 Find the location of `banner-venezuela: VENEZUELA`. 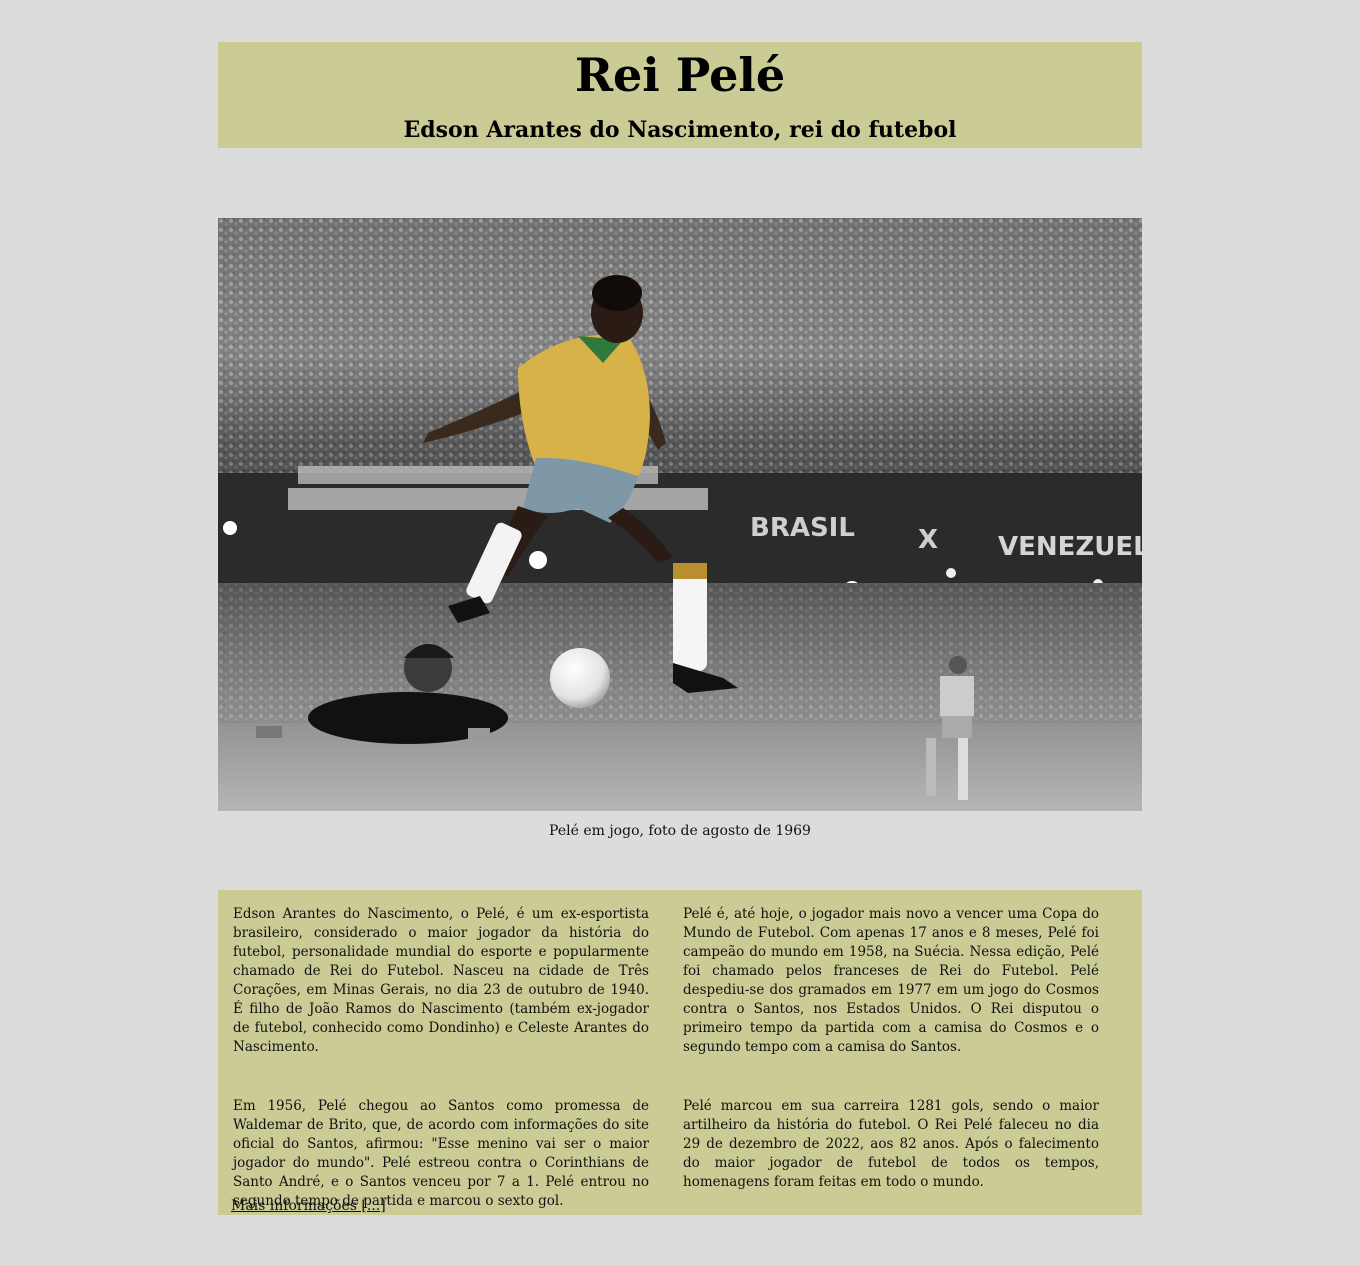

banner-venezuela: VENEZUELA is located at coordinates (1070, 547).